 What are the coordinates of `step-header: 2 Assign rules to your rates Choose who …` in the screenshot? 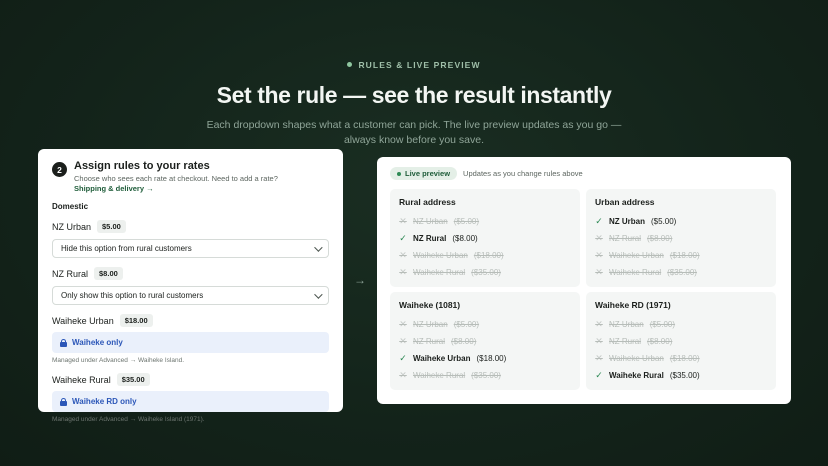 It's located at (190, 176).